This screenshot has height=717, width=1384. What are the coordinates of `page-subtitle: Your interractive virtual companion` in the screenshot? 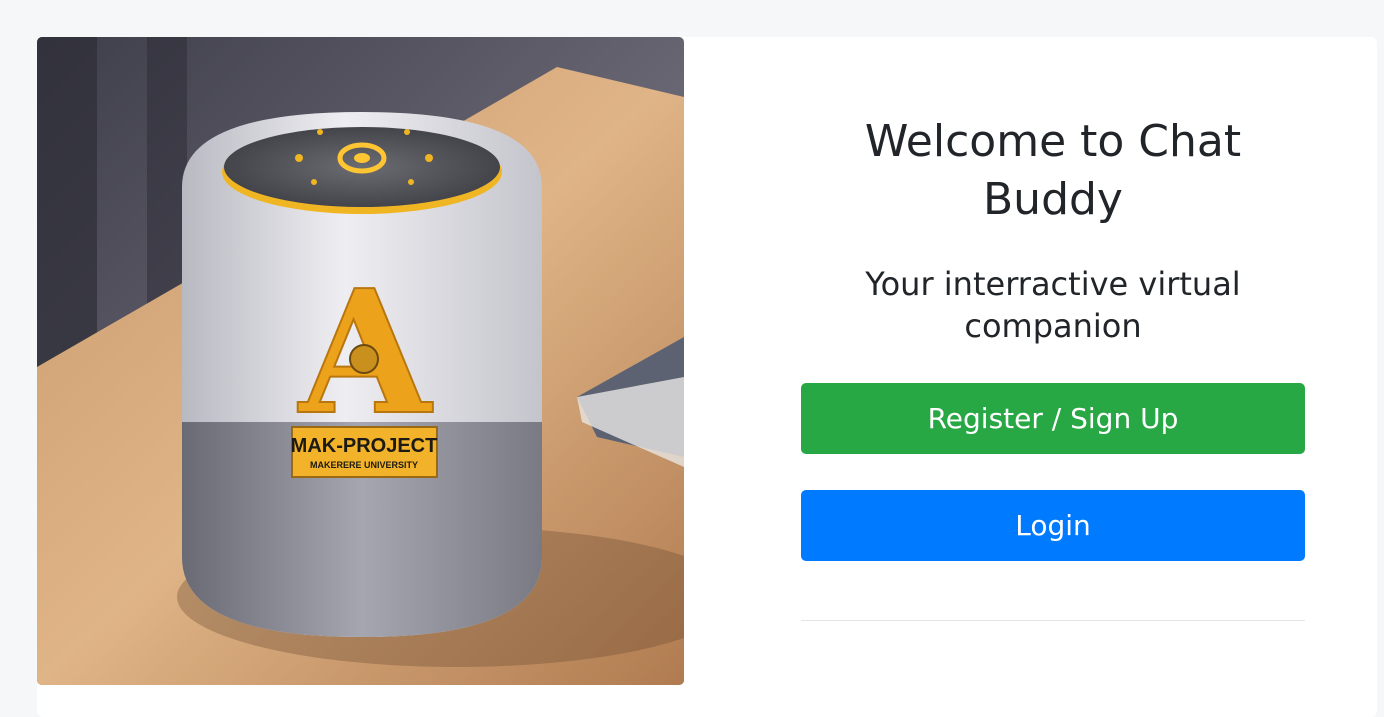 It's located at (1053, 305).